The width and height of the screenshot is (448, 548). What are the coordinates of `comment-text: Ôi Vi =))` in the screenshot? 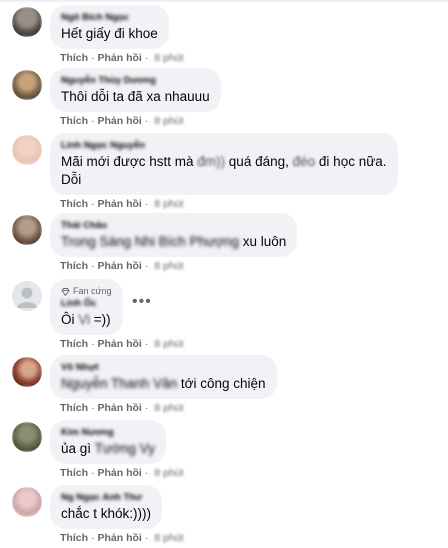 It's located at (86, 320).